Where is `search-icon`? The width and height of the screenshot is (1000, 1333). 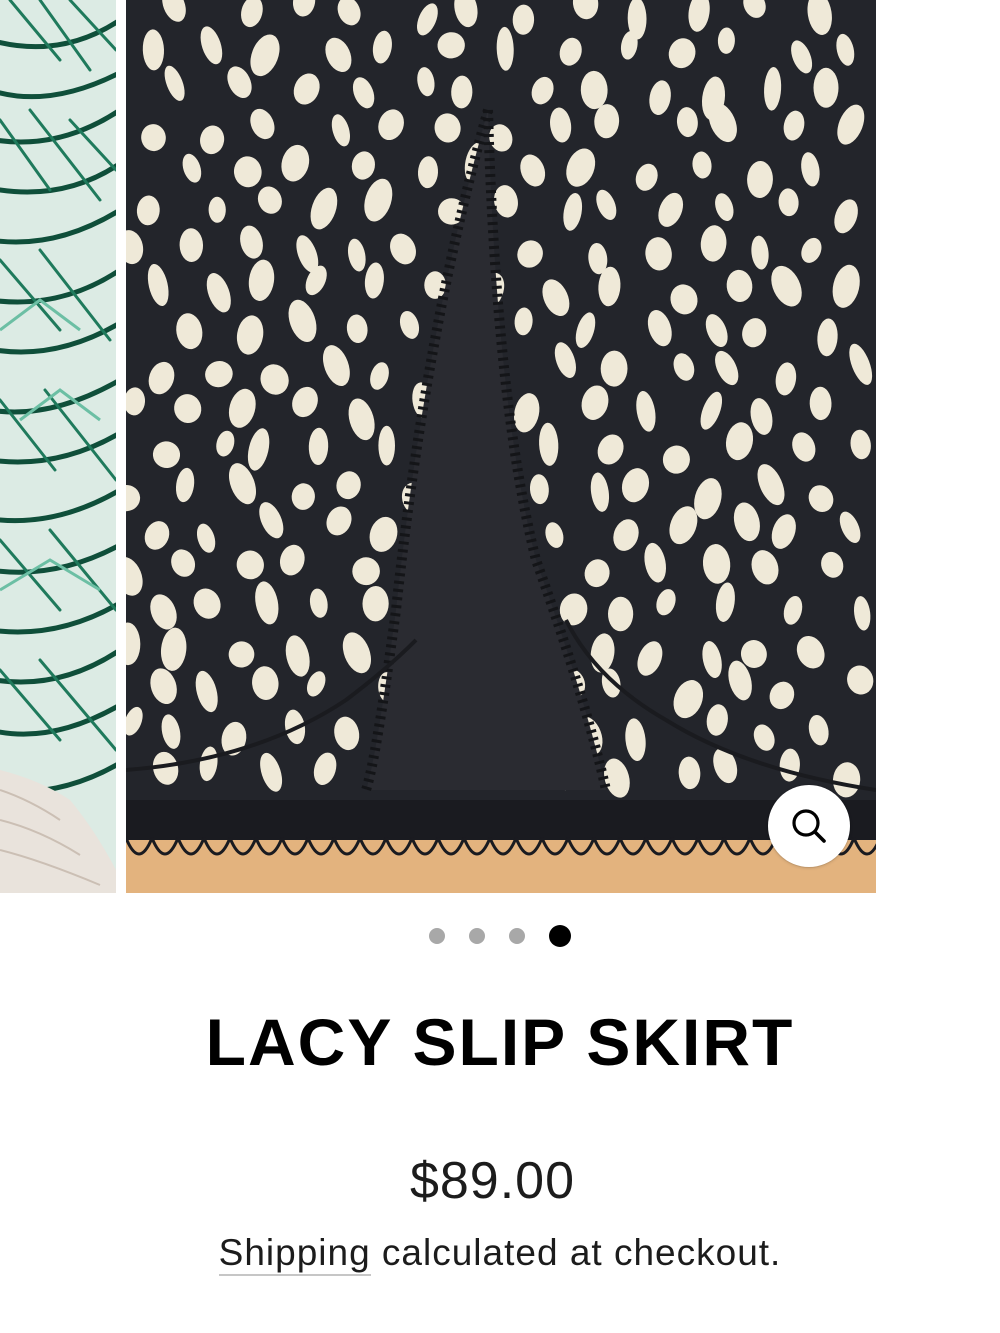
search-icon is located at coordinates (809, 826).